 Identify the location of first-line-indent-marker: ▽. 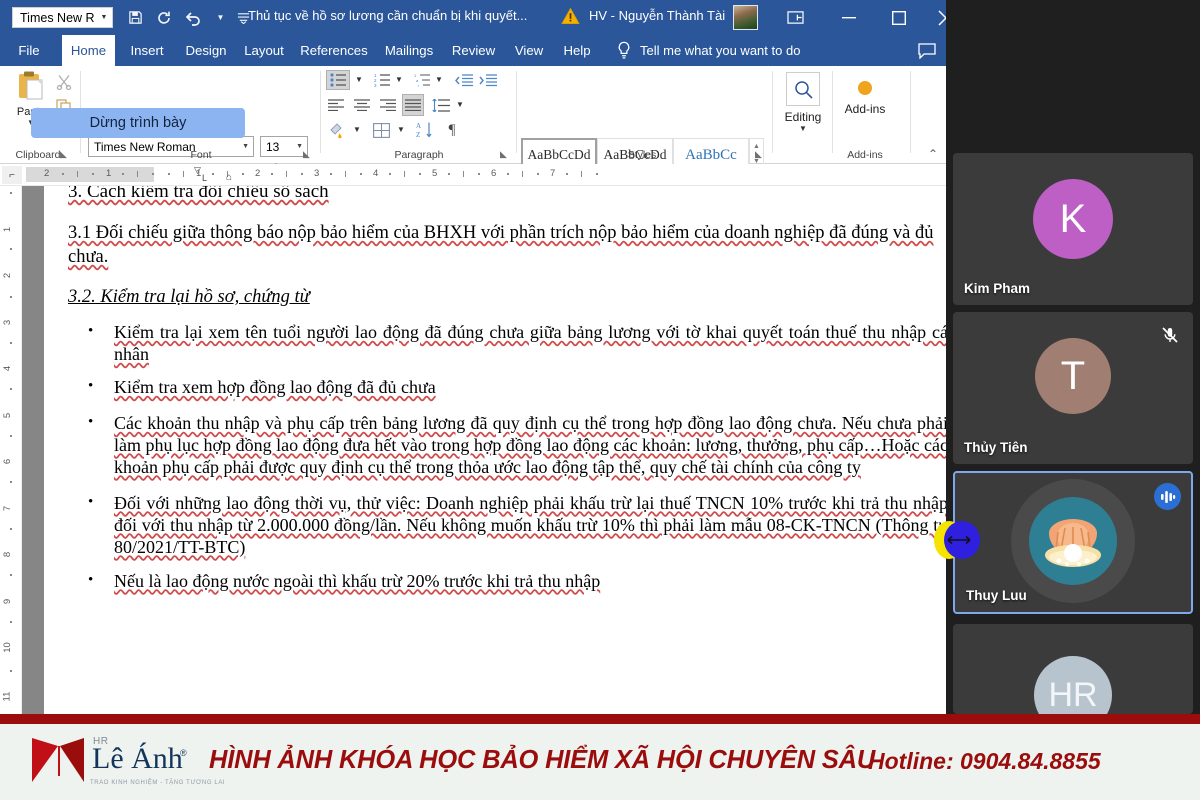
(197, 170).